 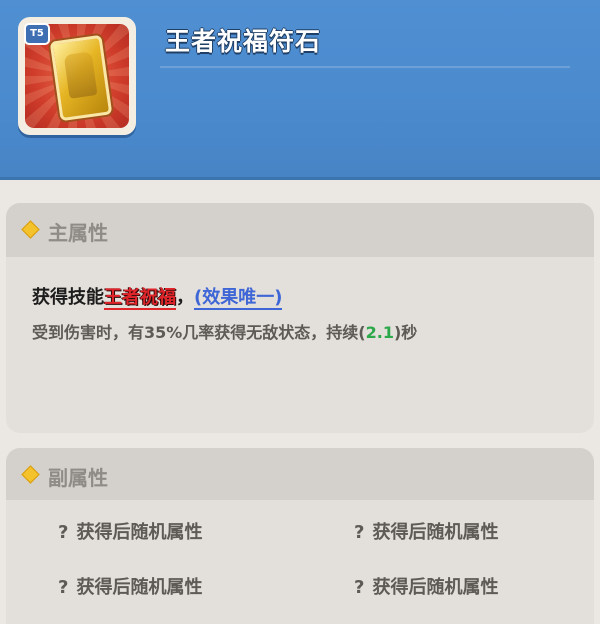 What do you see at coordinates (140, 298) in the screenshot?
I see `skill-name: 王者祝福` at bounding box center [140, 298].